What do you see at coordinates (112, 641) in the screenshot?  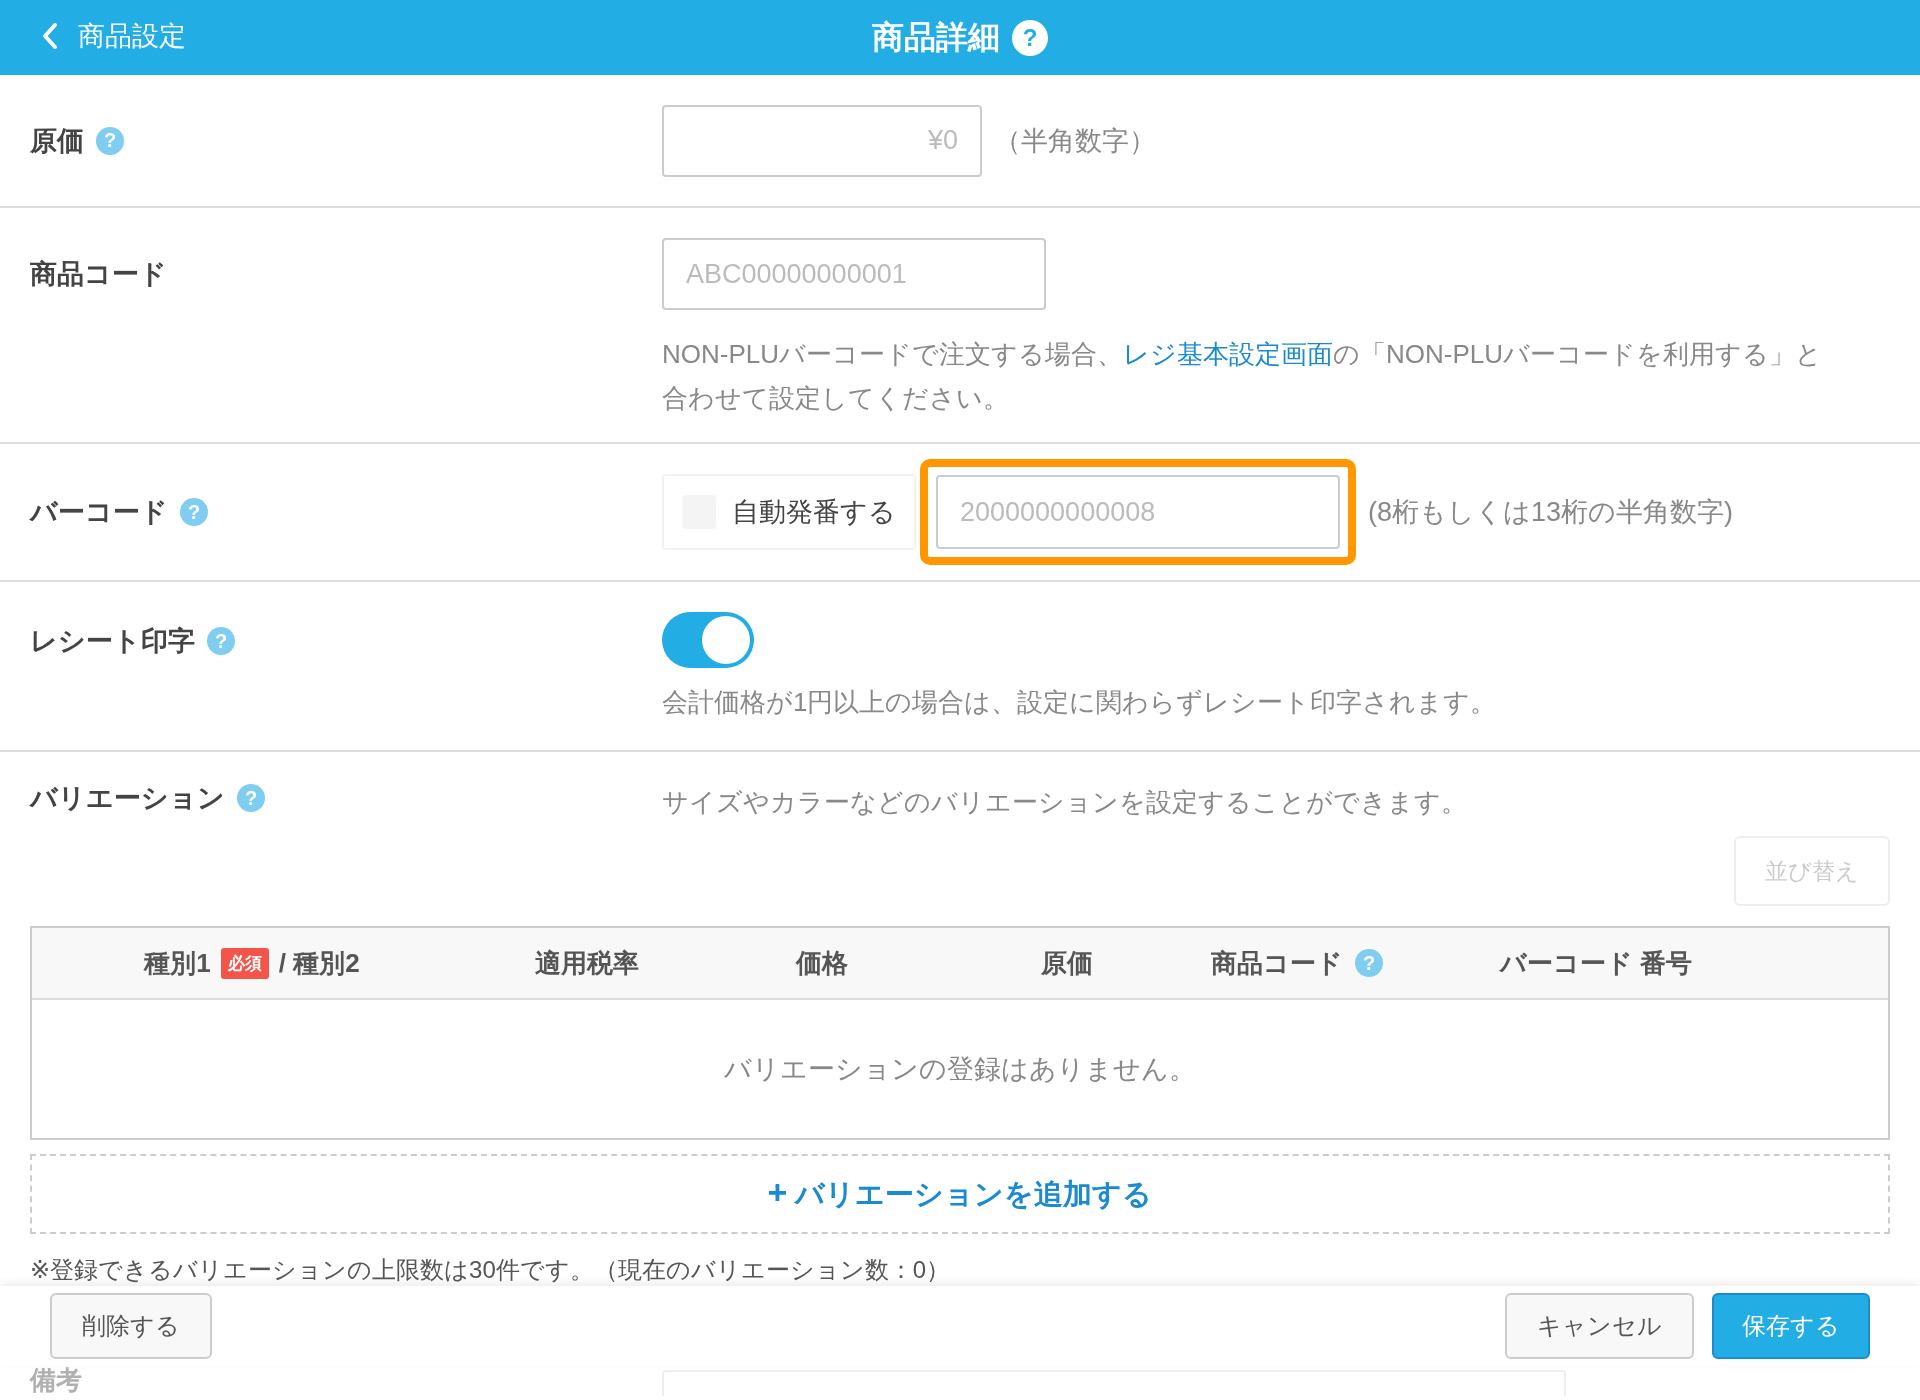 I see `field-label: レシート印字` at bounding box center [112, 641].